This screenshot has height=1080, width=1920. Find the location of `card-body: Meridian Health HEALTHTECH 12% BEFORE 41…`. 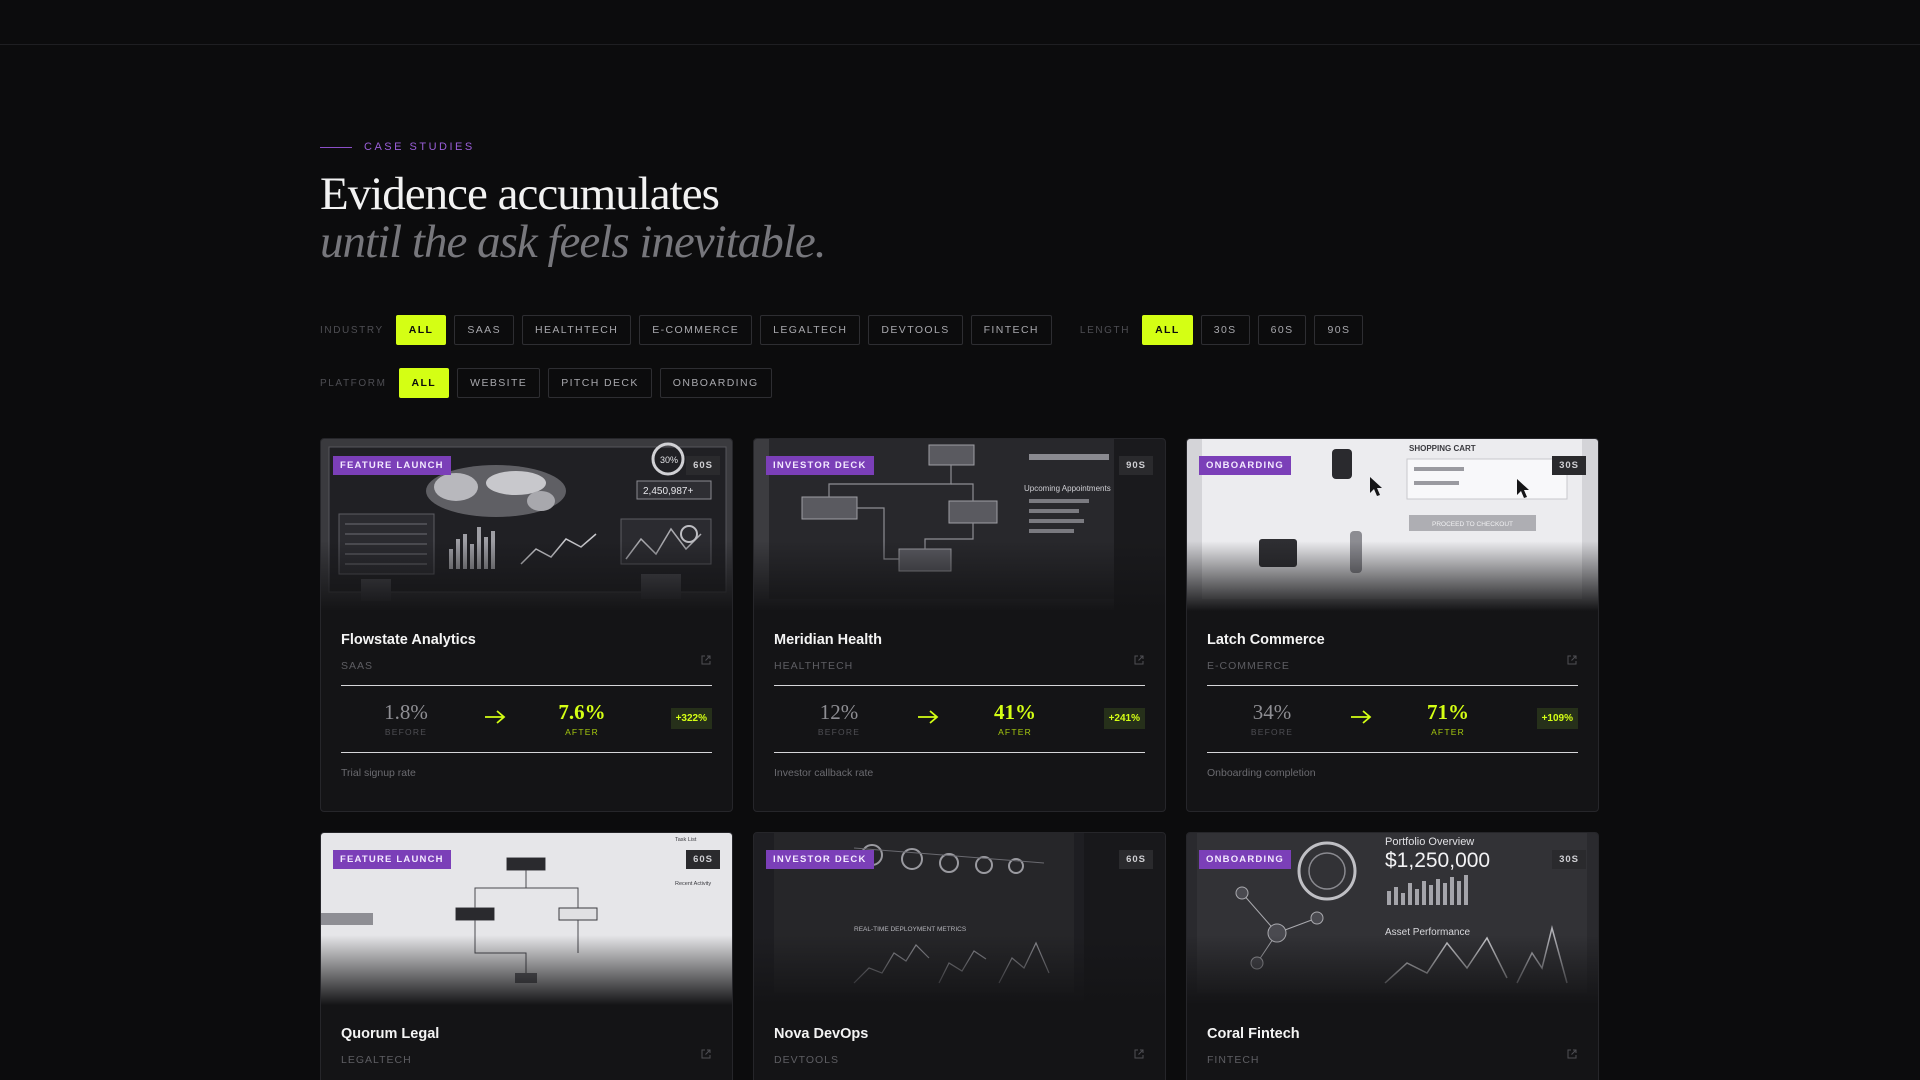

card-body: Meridian Health HEALTHTECH 12% BEFORE 41… is located at coordinates (959, 705).